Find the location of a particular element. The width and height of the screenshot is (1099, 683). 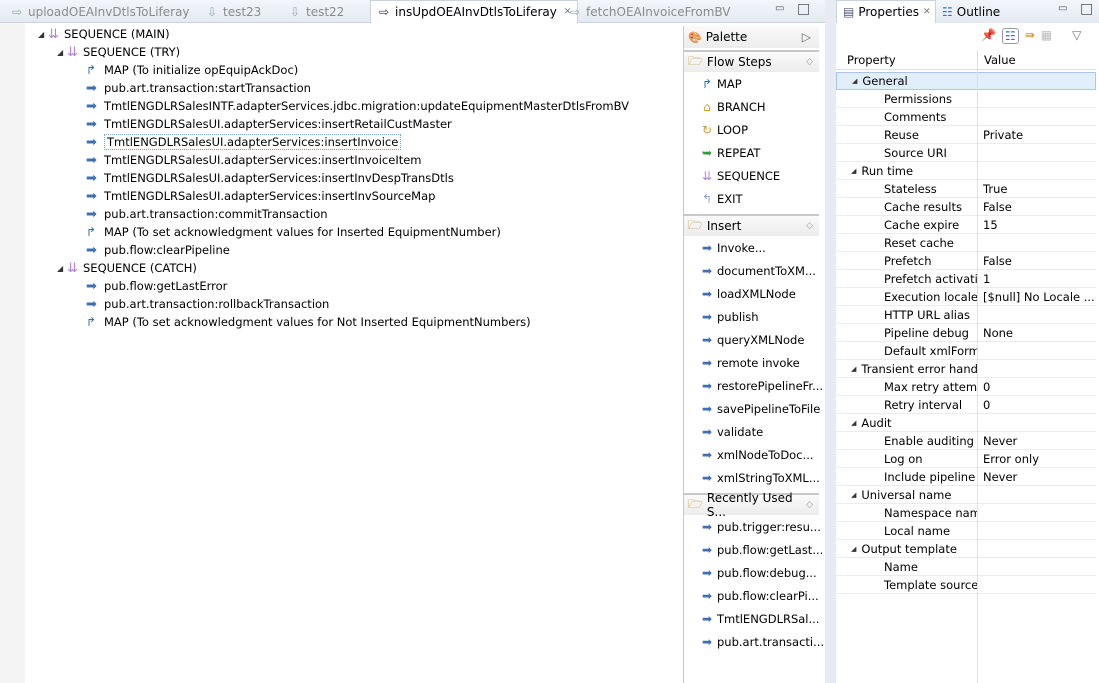

palette-drawer: 🗁 Flow Steps ◇ is located at coordinates (751, 61).